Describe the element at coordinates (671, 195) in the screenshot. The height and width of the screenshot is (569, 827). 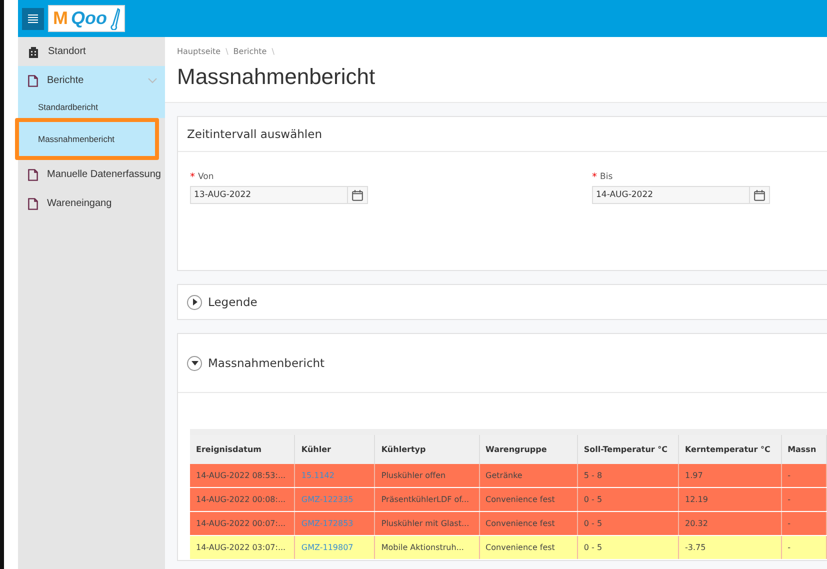
I see `date-input: 14-AUG-2022` at that location.